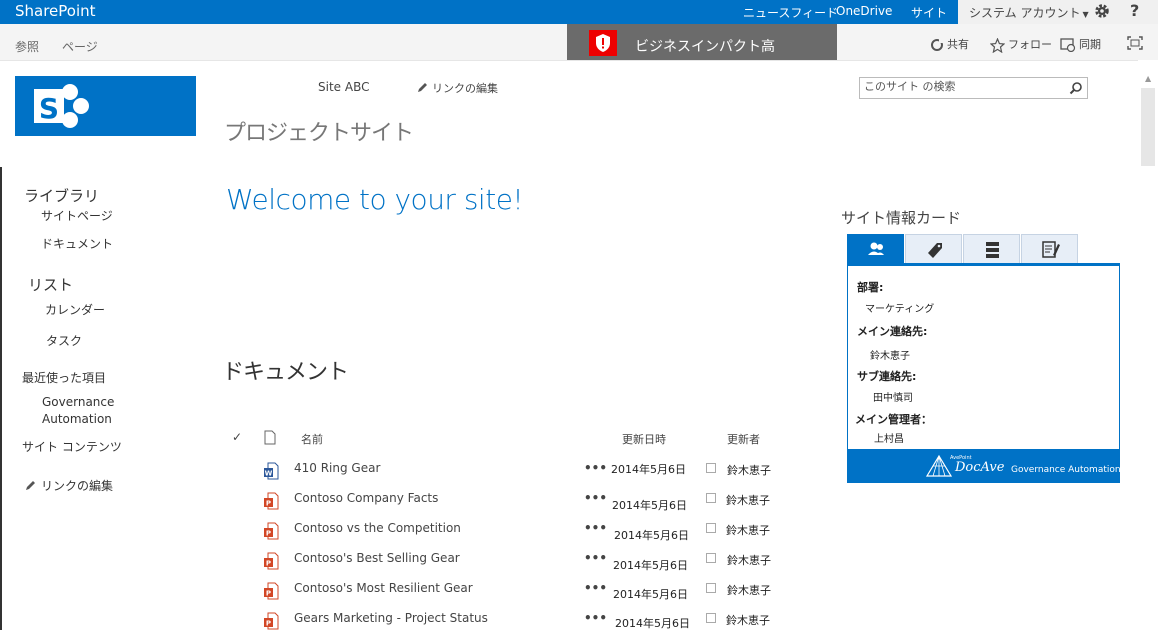 The height and width of the screenshot is (634, 1158). I want to click on top-nav-edit-links: リンクの編集, so click(457, 88).